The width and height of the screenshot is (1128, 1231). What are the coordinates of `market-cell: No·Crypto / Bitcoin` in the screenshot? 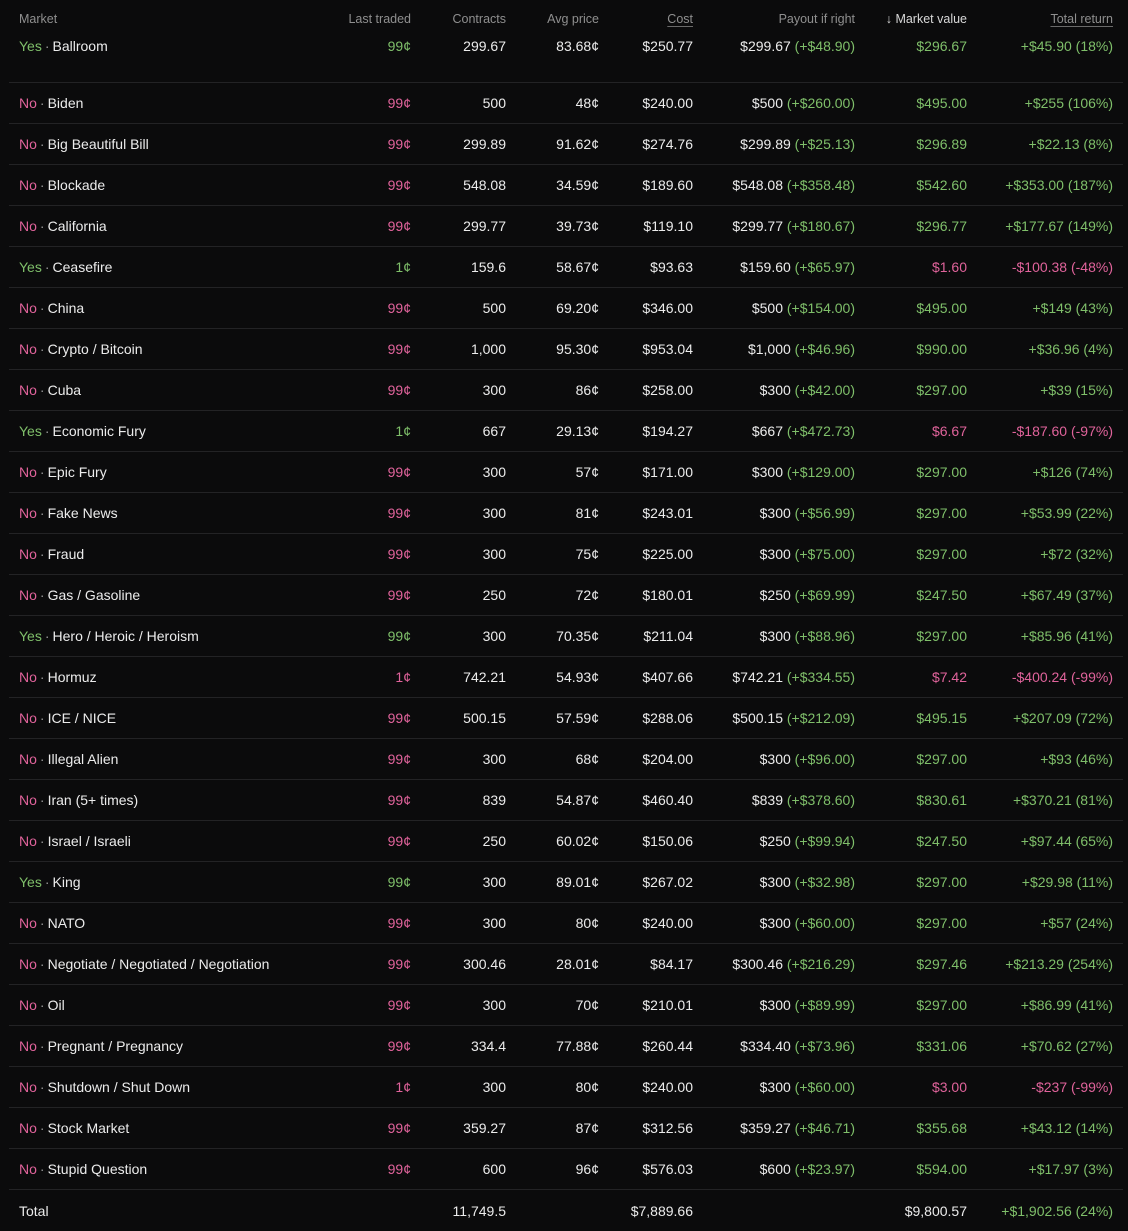 It's located at (164, 349).